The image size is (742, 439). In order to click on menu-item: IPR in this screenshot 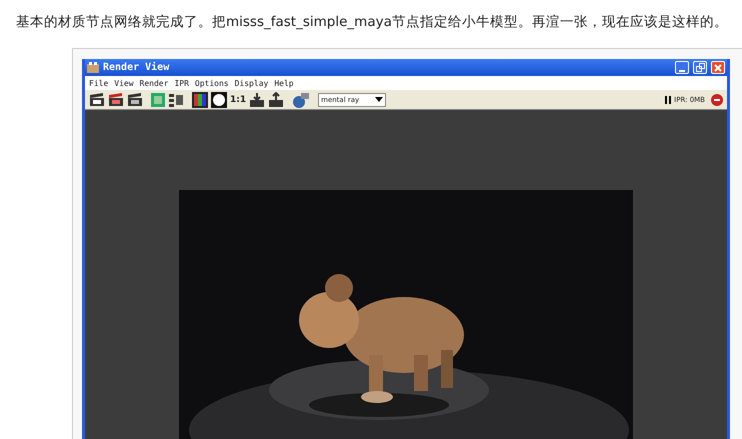, I will do `click(181, 83)`.